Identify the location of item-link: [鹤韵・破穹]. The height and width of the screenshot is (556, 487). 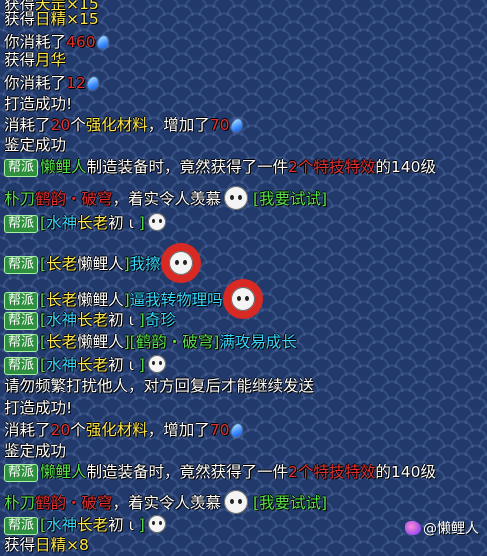
(175, 342).